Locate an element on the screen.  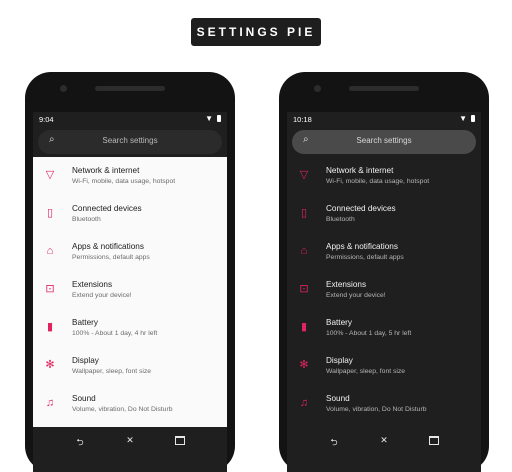
settings-item-battery: ▮ Battery 100% - About 1 day, 4 hr left is located at coordinates (130, 328).